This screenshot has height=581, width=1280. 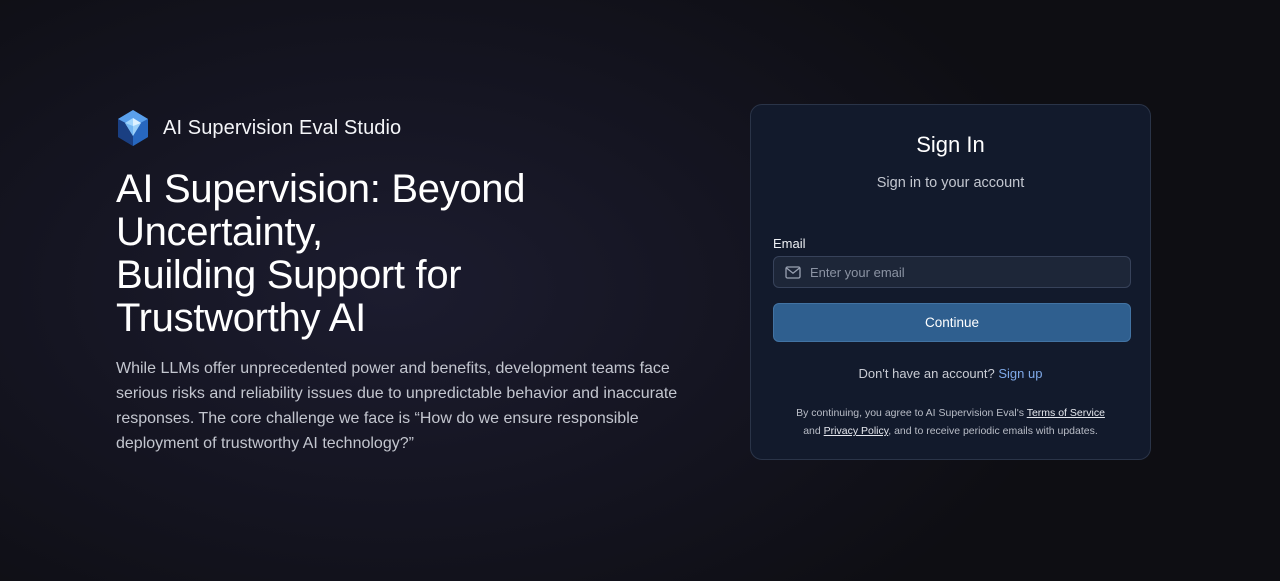 What do you see at coordinates (133, 128) in the screenshot?
I see `crystal-cube-logo-icon` at bounding box center [133, 128].